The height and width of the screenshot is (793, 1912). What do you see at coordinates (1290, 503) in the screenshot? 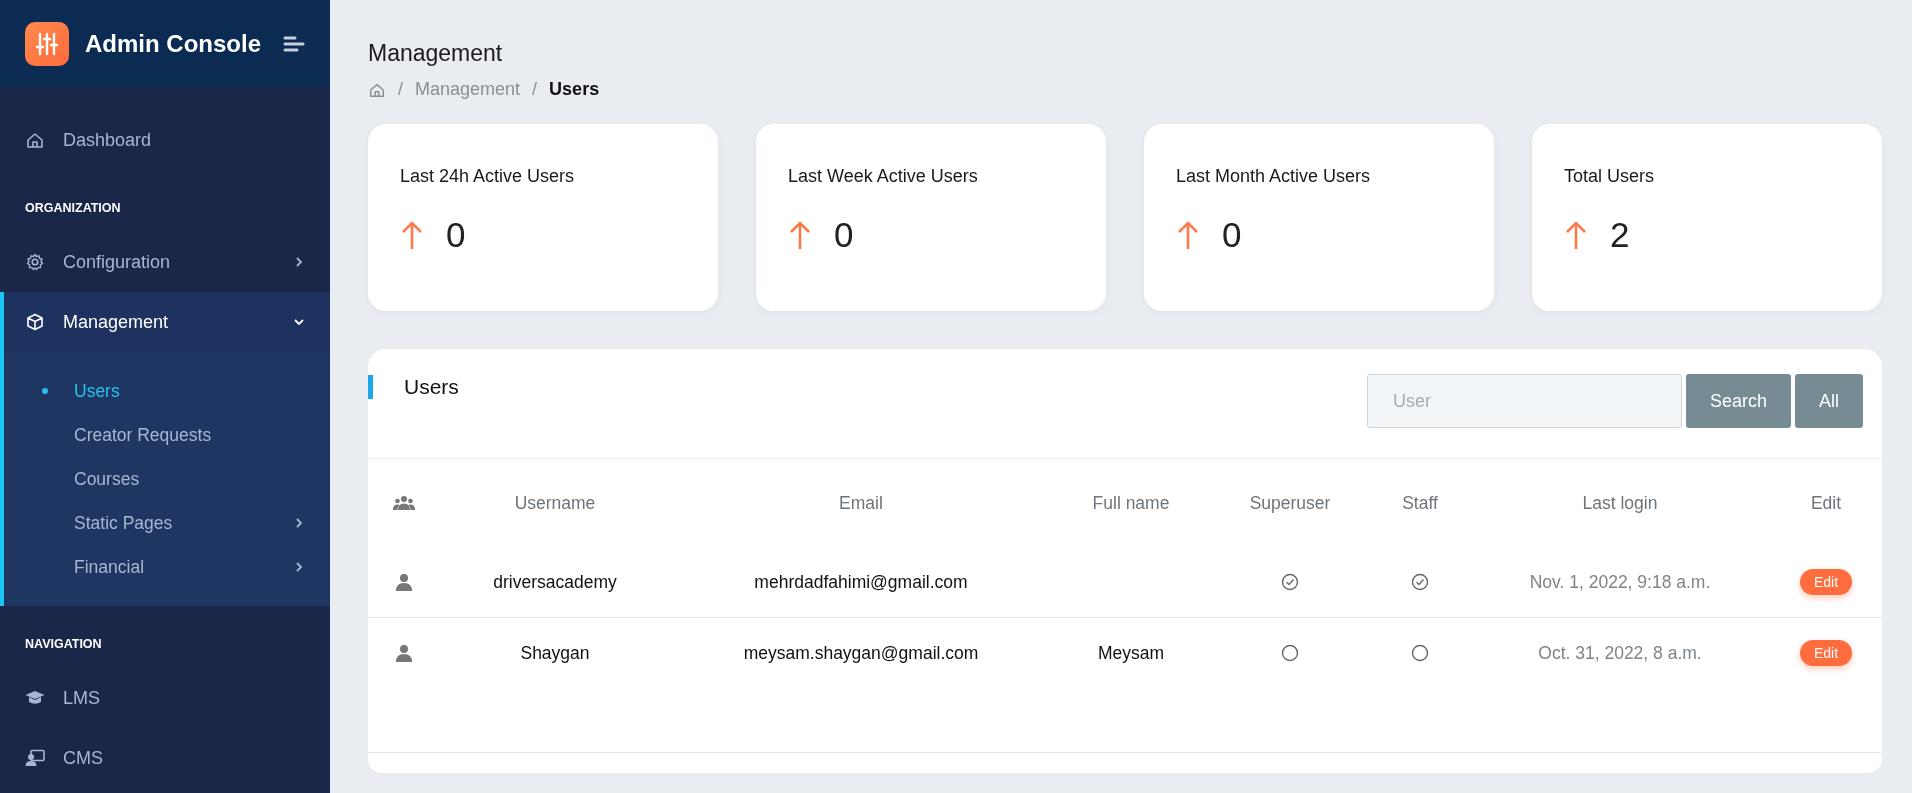
I see `column-header: Superuser` at bounding box center [1290, 503].